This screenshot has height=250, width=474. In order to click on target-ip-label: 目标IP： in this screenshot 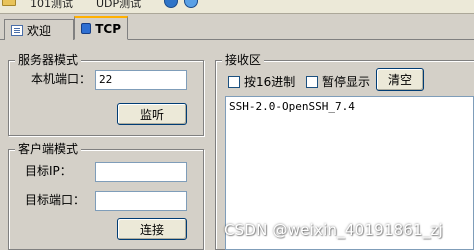, I will do `click(48, 171)`.